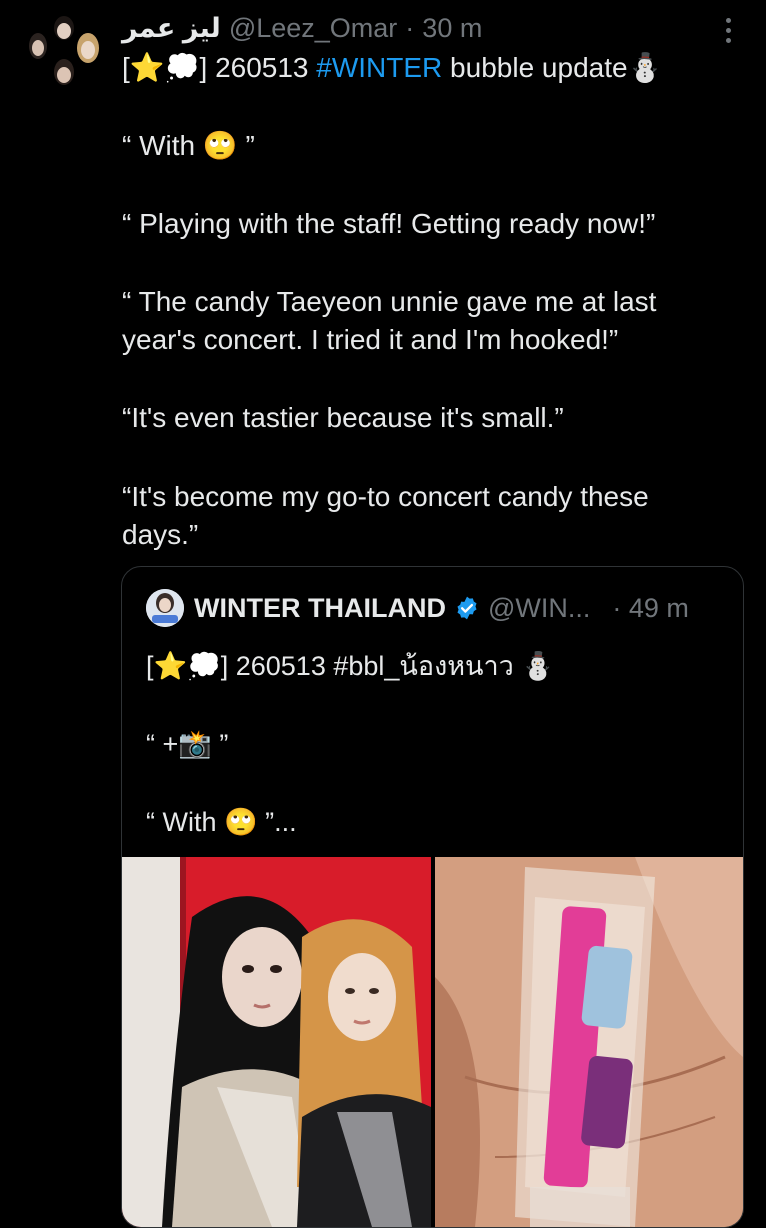 Image resolution: width=766 pixels, height=1228 pixels. What do you see at coordinates (379, 67) in the screenshot?
I see `hashtag-link: #WINTER` at bounding box center [379, 67].